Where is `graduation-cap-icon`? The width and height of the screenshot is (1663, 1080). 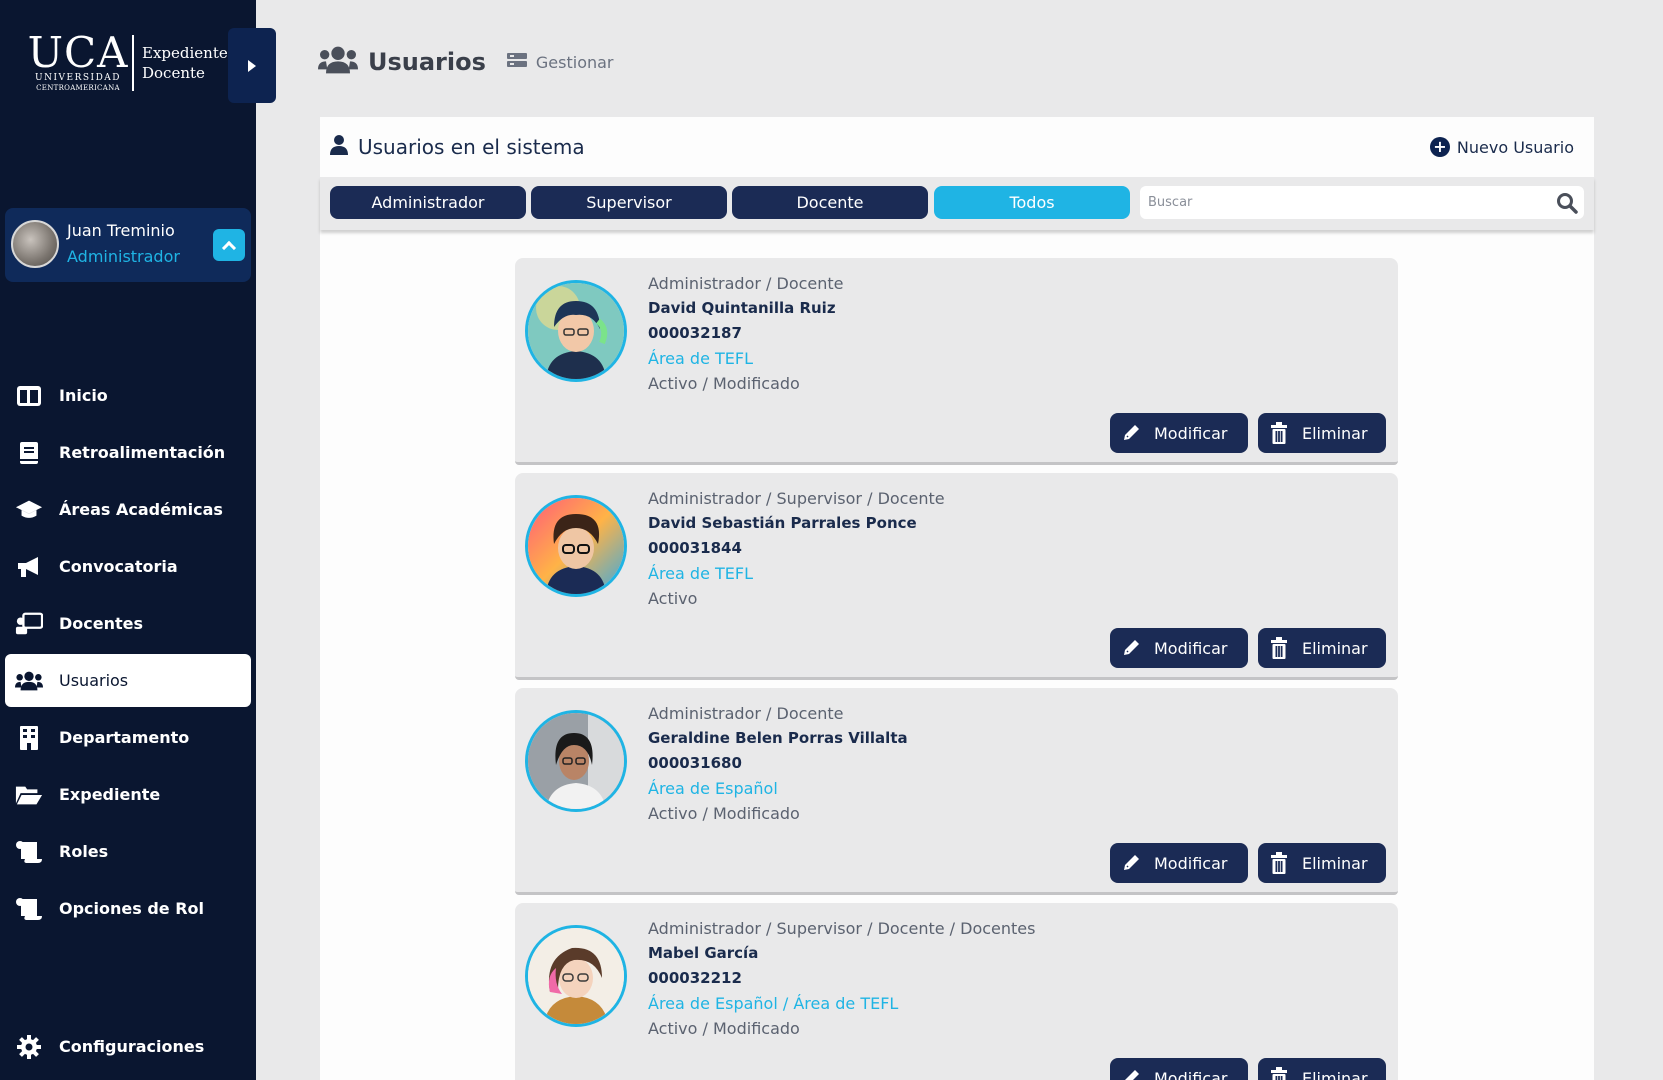 graduation-cap-icon is located at coordinates (29, 510).